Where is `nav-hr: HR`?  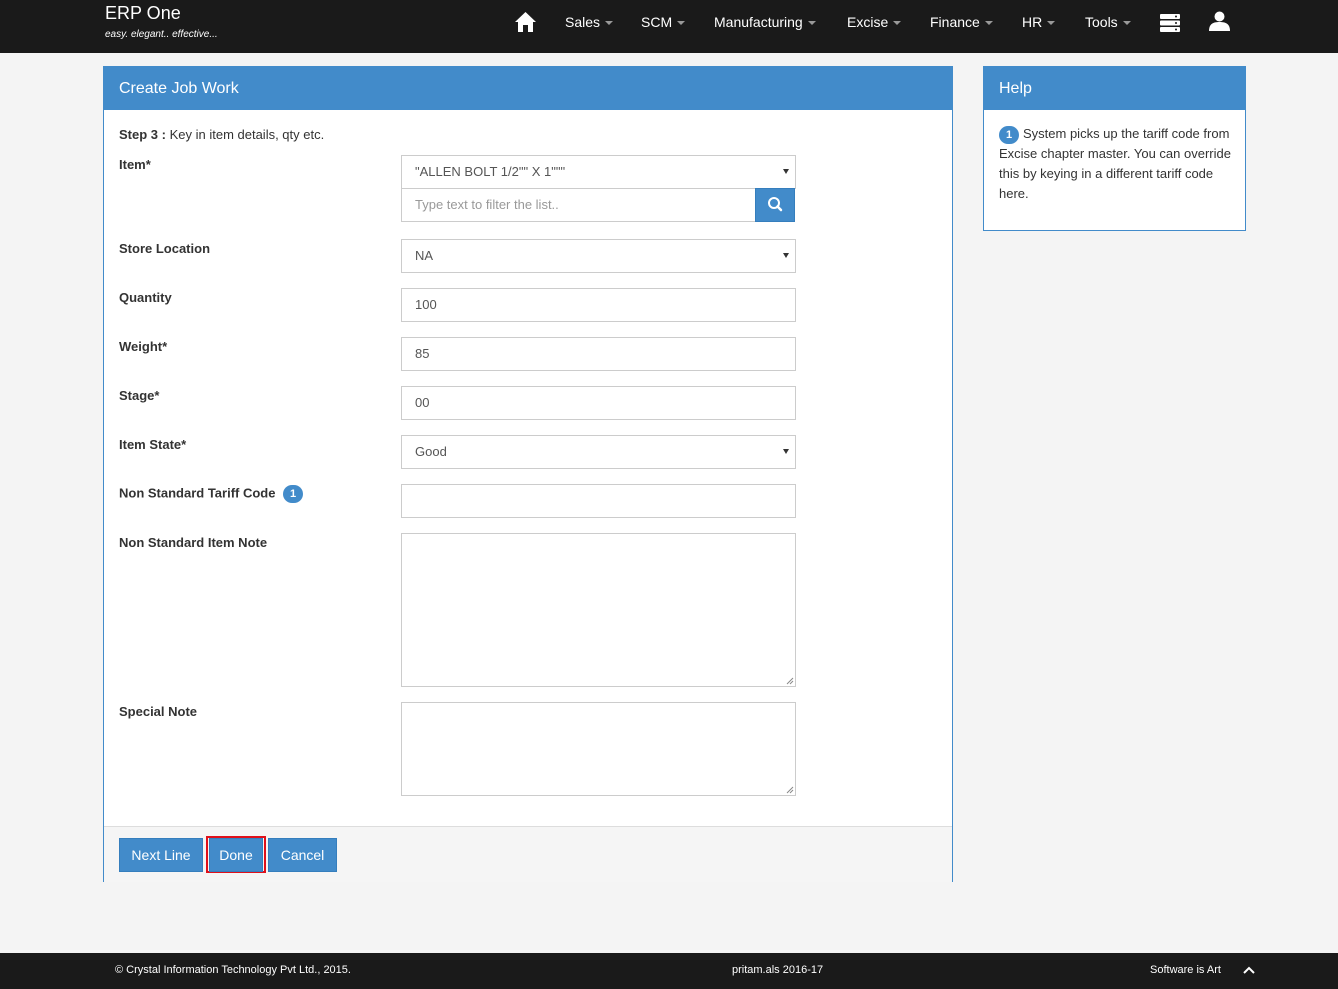 nav-hr: HR is located at coordinates (1039, 22).